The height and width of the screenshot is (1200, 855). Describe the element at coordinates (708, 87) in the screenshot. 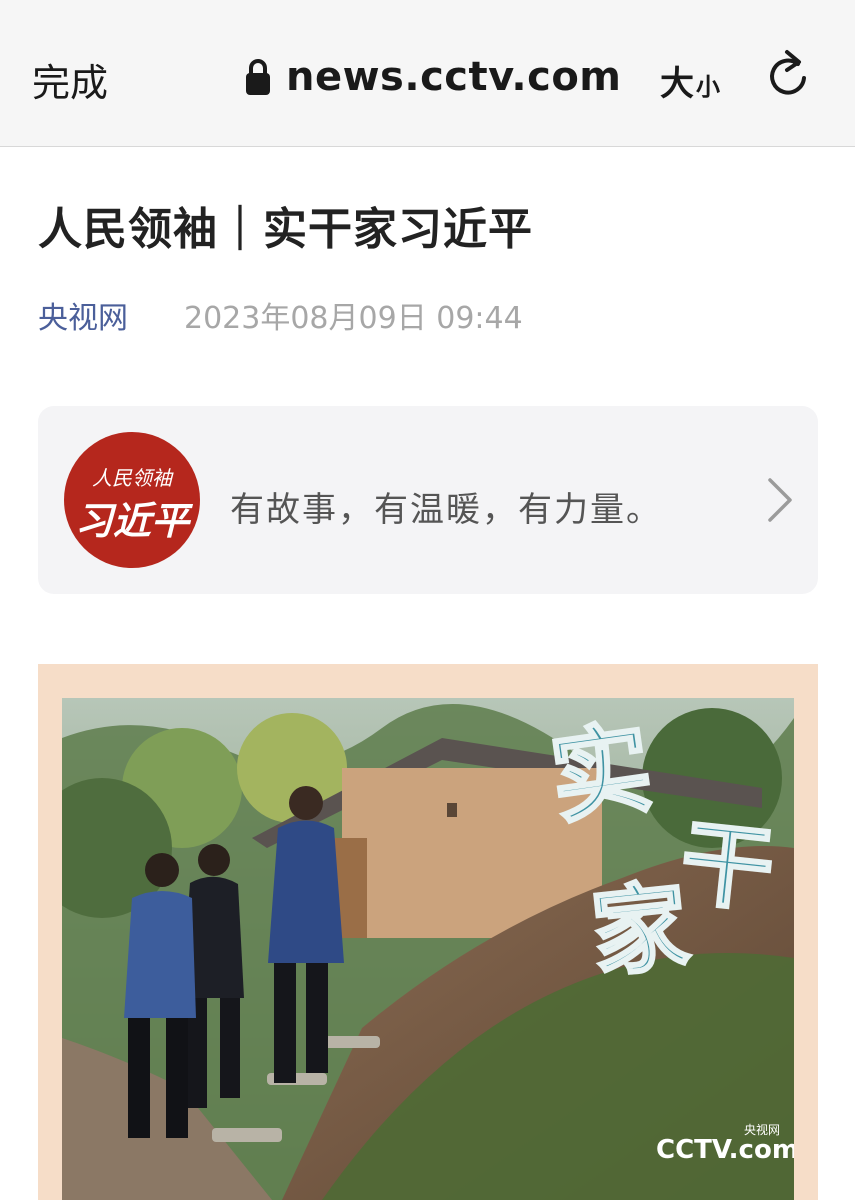

I see `text-size-small-label: 小` at that location.